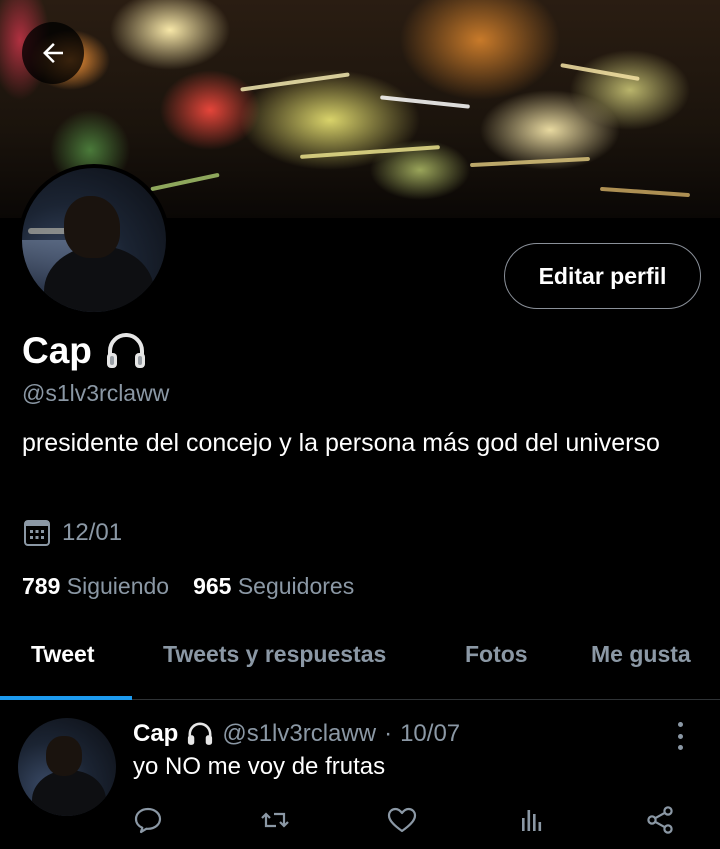 This screenshot has height=849, width=720. I want to click on retweet-icon, so click(275, 820).